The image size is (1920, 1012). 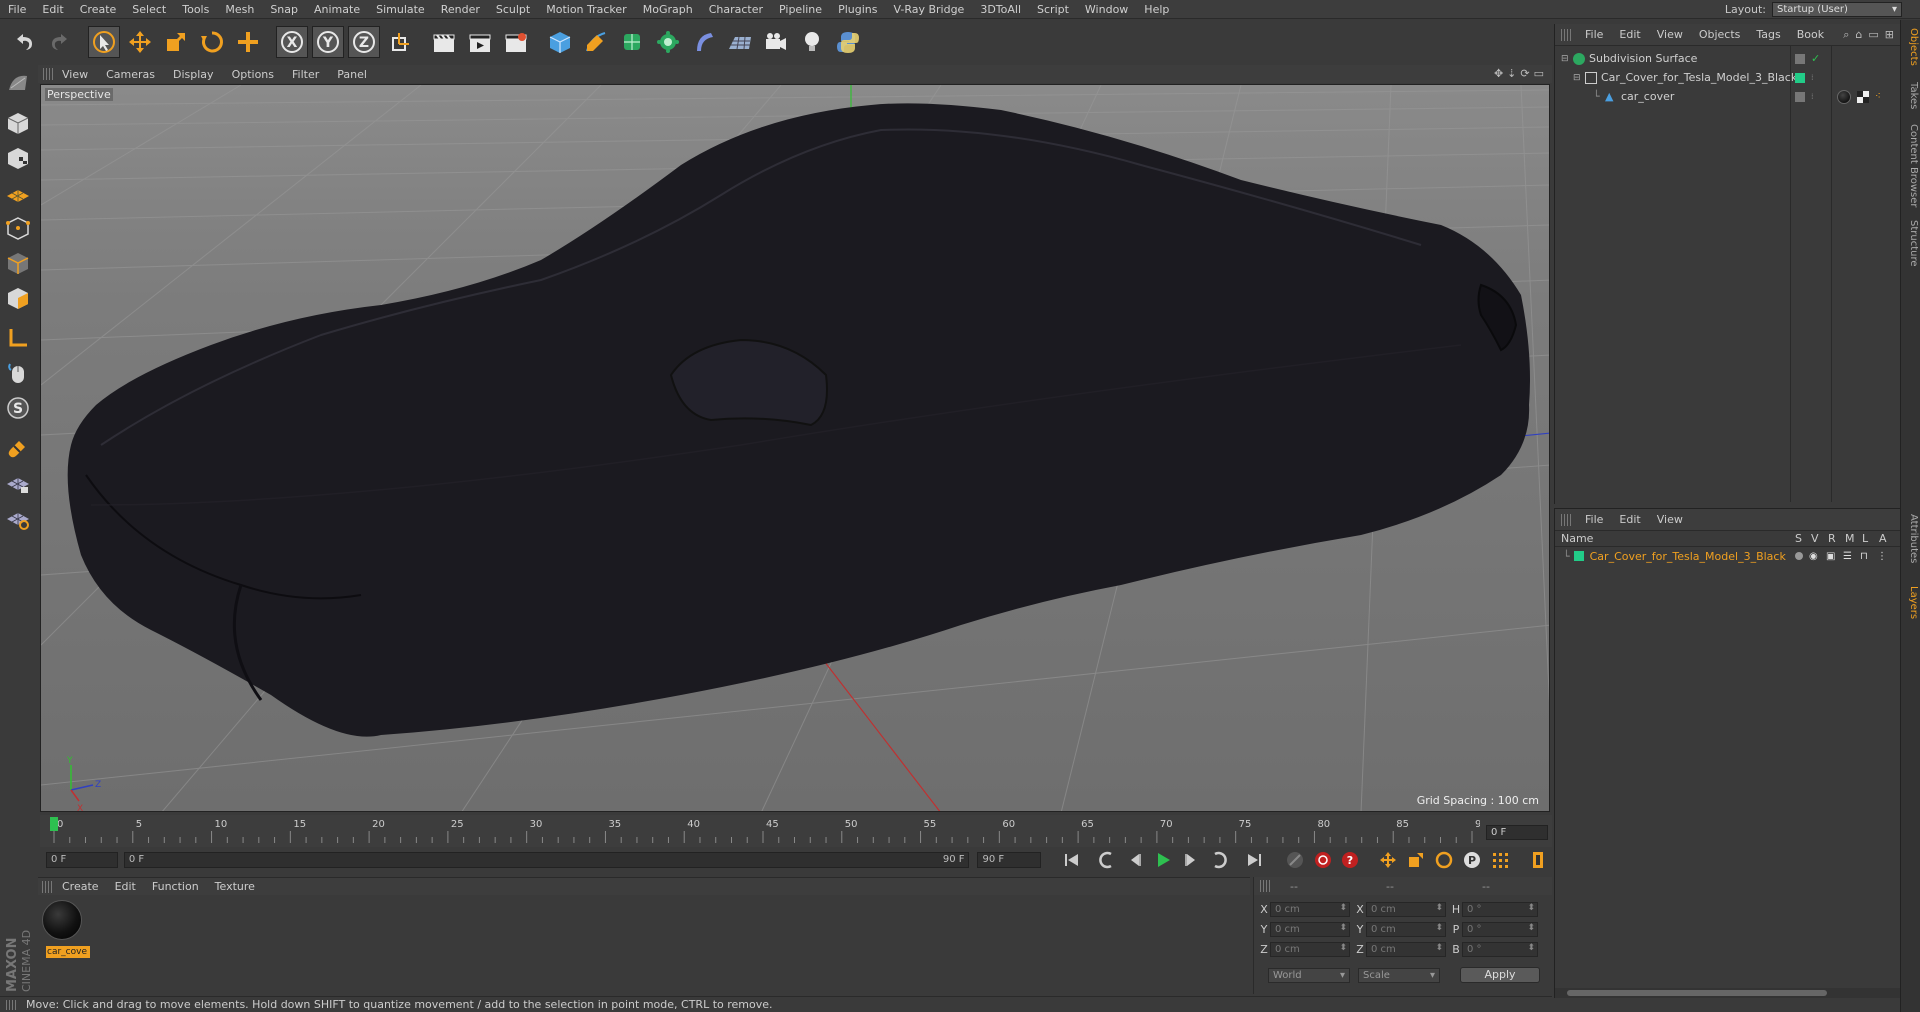 What do you see at coordinates (1500, 929) in the screenshot?
I see `rot-p-field: 0 °` at bounding box center [1500, 929].